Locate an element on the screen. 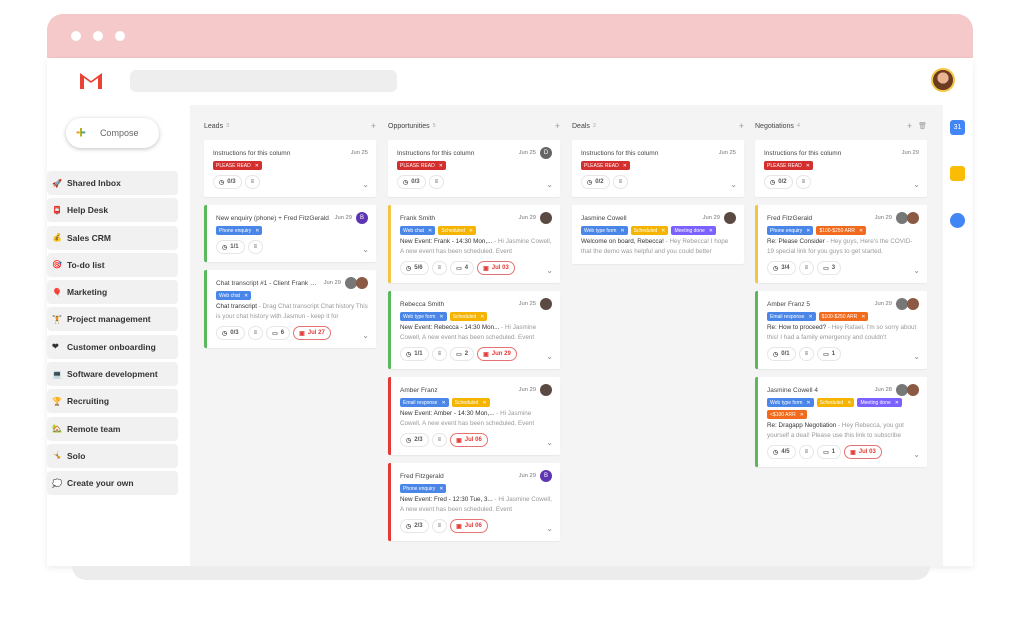 This screenshot has height=625, width=1024. sidebar-item-to-do-list: 🎯 To-do list is located at coordinates (112, 264).